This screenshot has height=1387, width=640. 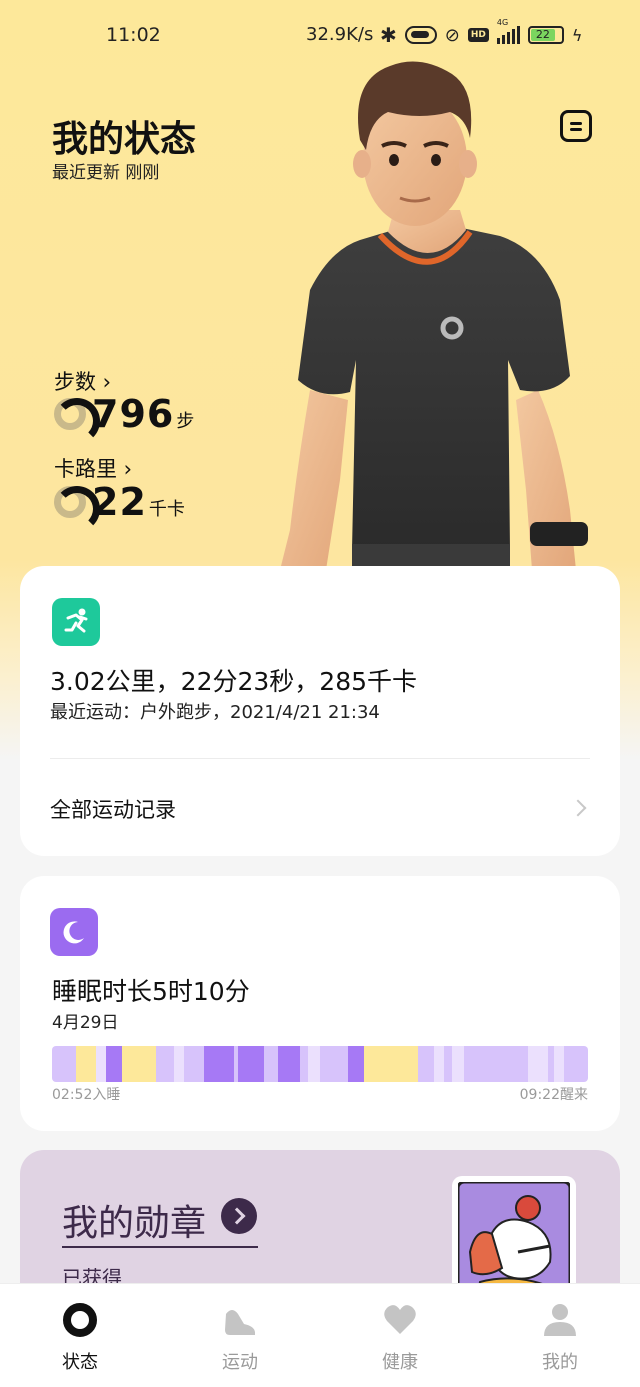 I want to click on battery-level: 22, so click(x=542, y=35).